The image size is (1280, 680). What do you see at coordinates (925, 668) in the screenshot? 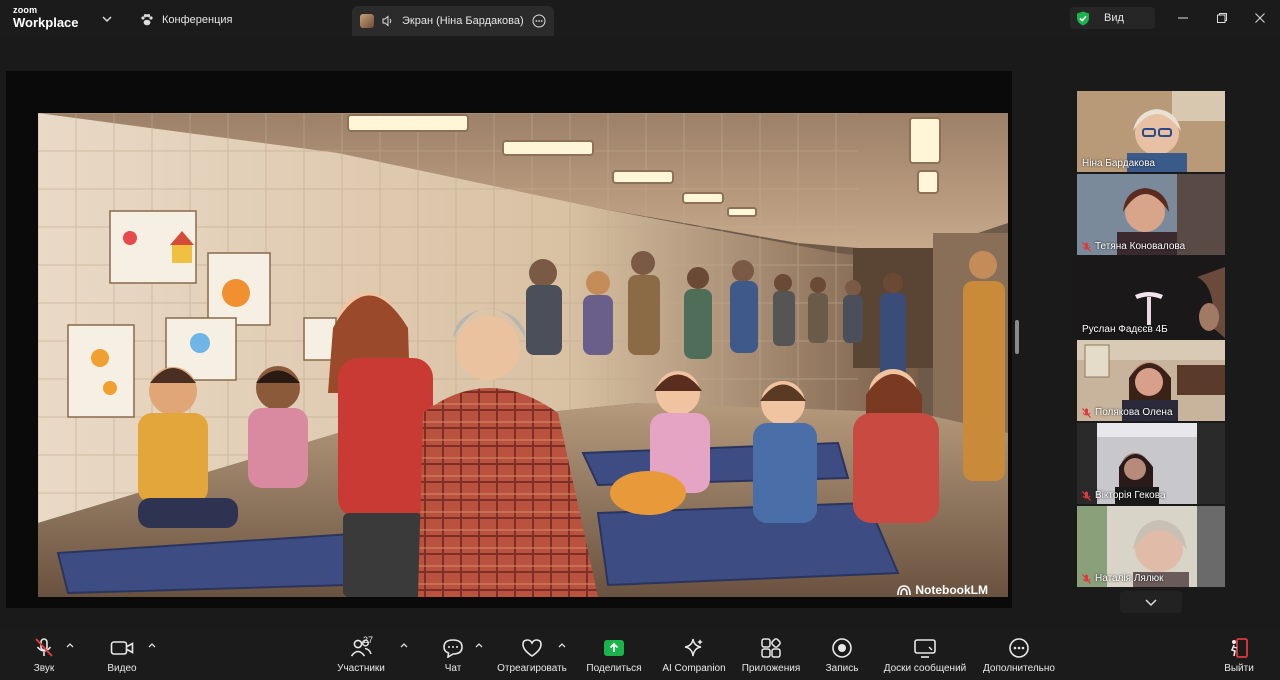
I see `whiteboards-label: Доски сообщений` at bounding box center [925, 668].